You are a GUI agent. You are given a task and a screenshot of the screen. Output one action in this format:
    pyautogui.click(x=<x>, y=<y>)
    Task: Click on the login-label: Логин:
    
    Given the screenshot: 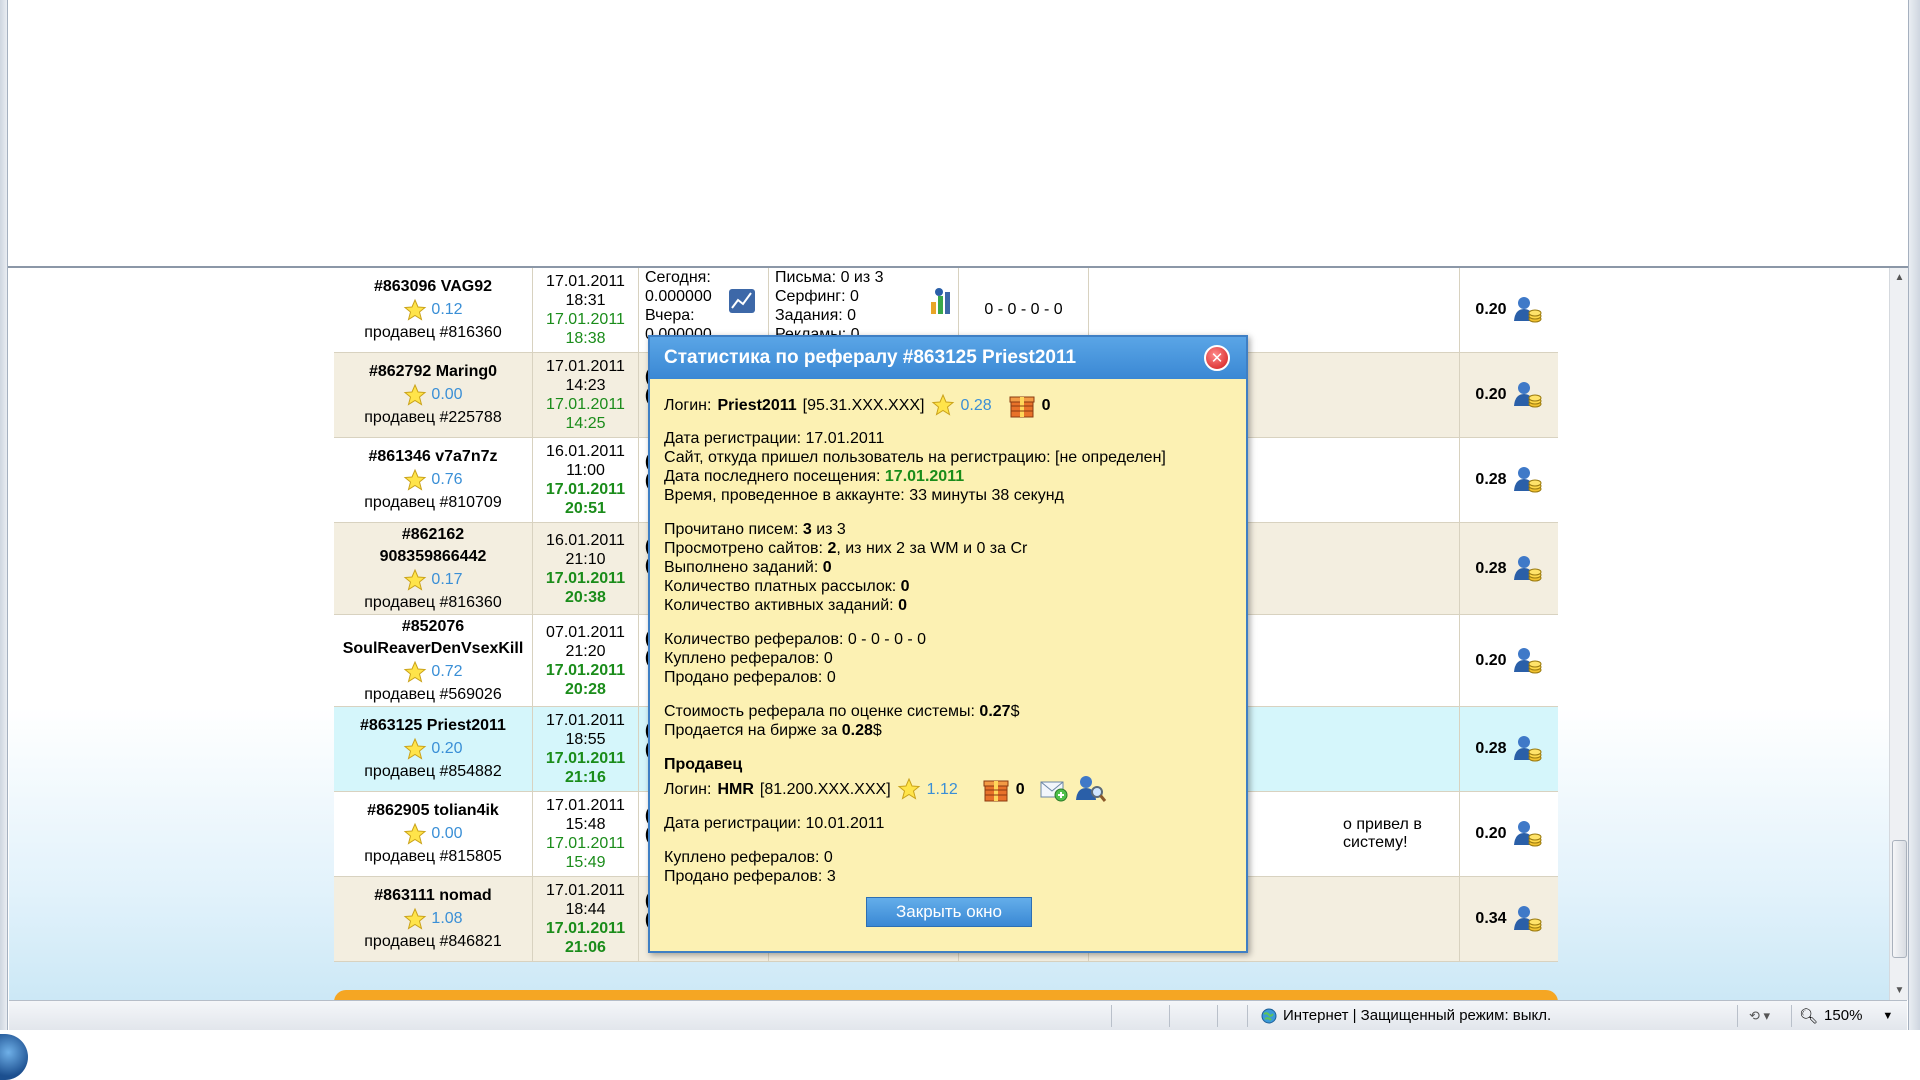 What is the action you would take?
    pyautogui.click(x=688, y=405)
    